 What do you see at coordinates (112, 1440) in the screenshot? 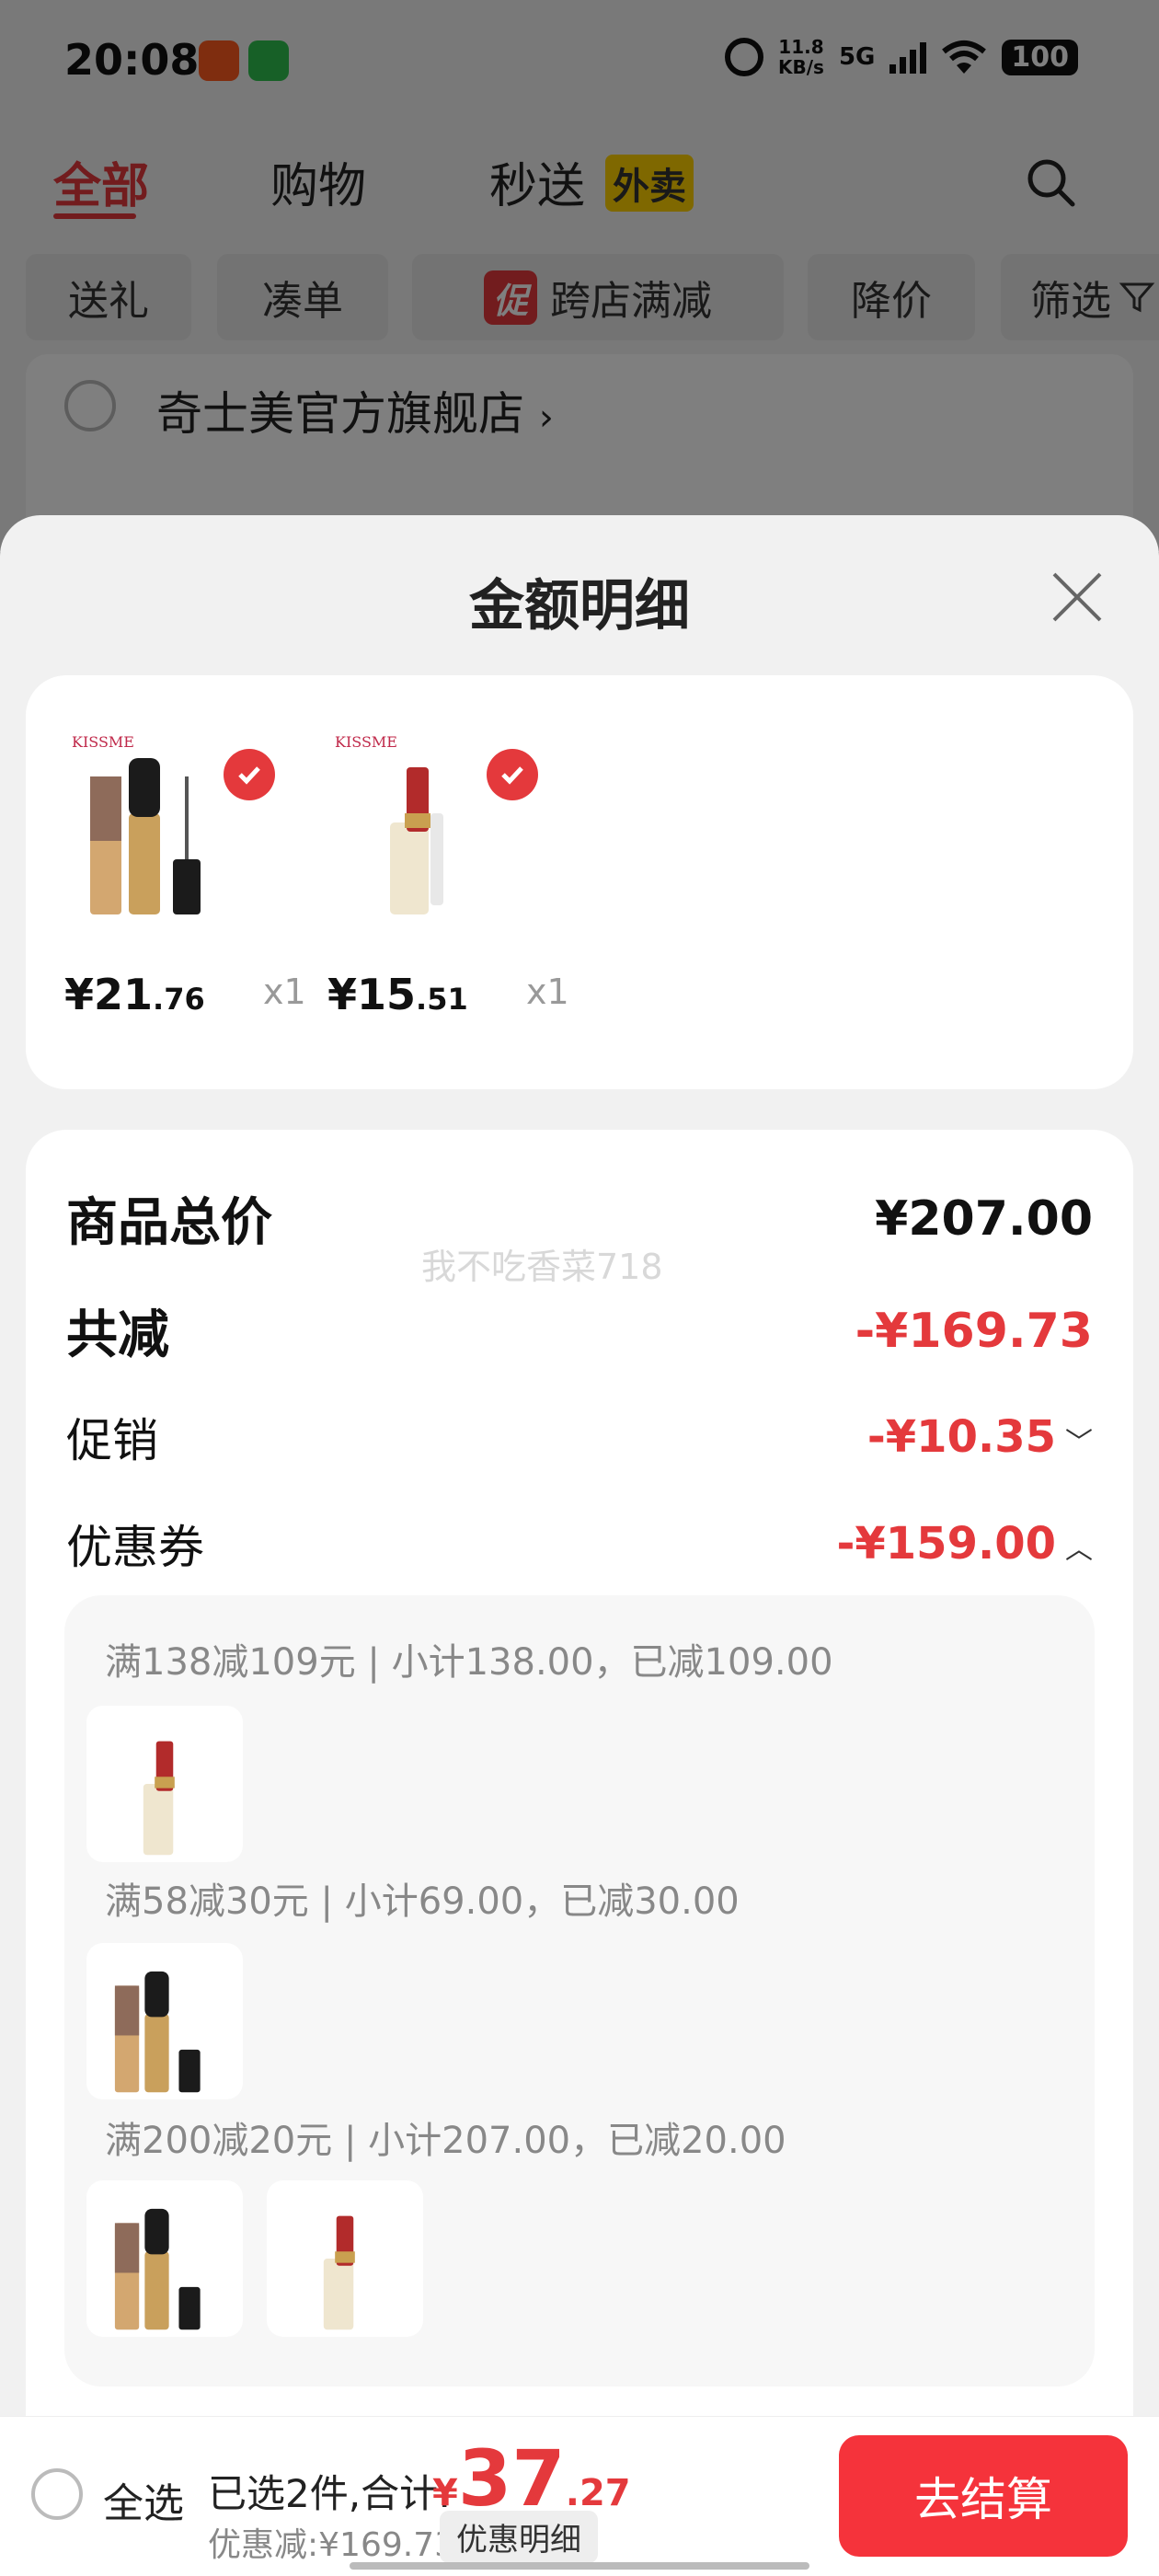
I see `promotion-label: 促销` at bounding box center [112, 1440].